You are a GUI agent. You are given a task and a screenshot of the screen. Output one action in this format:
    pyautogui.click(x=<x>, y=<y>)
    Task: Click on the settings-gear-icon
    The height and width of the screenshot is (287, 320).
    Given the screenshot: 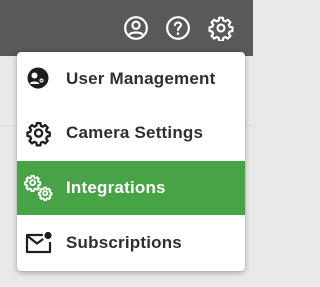 What is the action you would take?
    pyautogui.click(x=221, y=28)
    